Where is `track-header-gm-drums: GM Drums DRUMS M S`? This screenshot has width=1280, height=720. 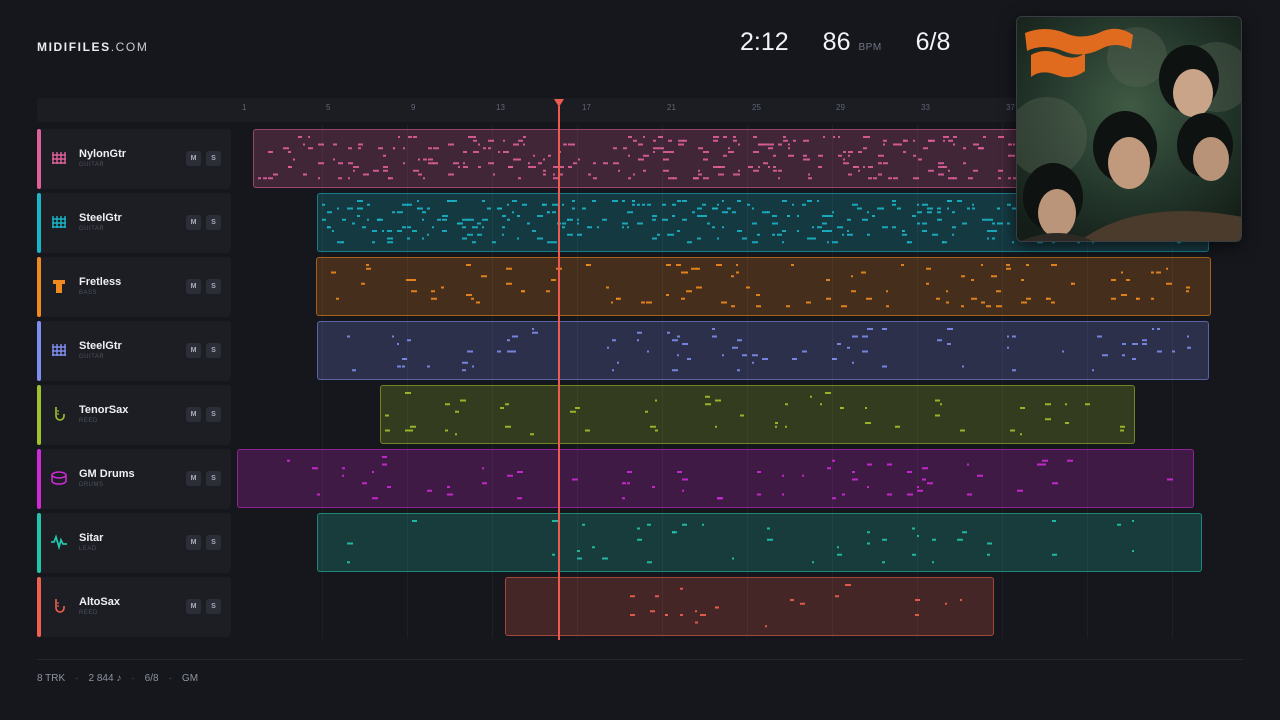
track-header-gm-drums: GM Drums DRUMS M S is located at coordinates (134, 479).